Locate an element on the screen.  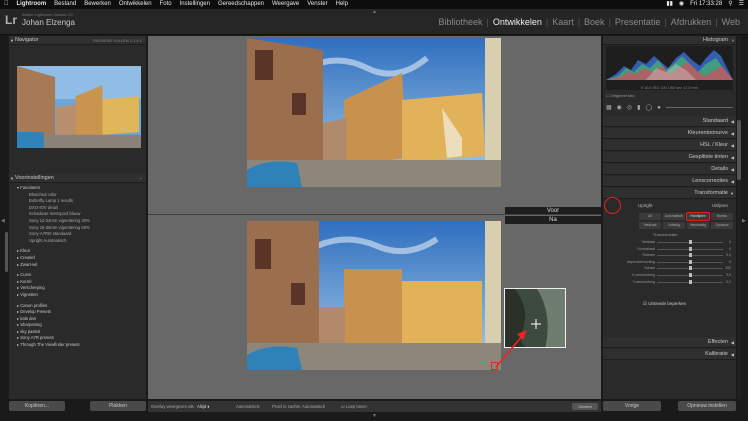
left-panel-toggle-icon: ◀ is located at coordinates (3, 221).